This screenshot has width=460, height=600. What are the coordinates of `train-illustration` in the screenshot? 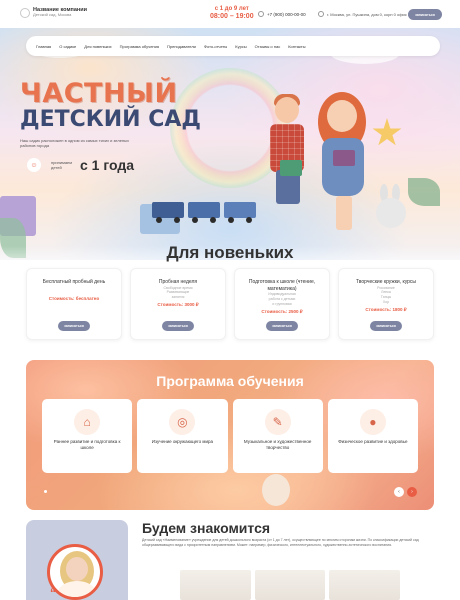 It's located at (207, 210).